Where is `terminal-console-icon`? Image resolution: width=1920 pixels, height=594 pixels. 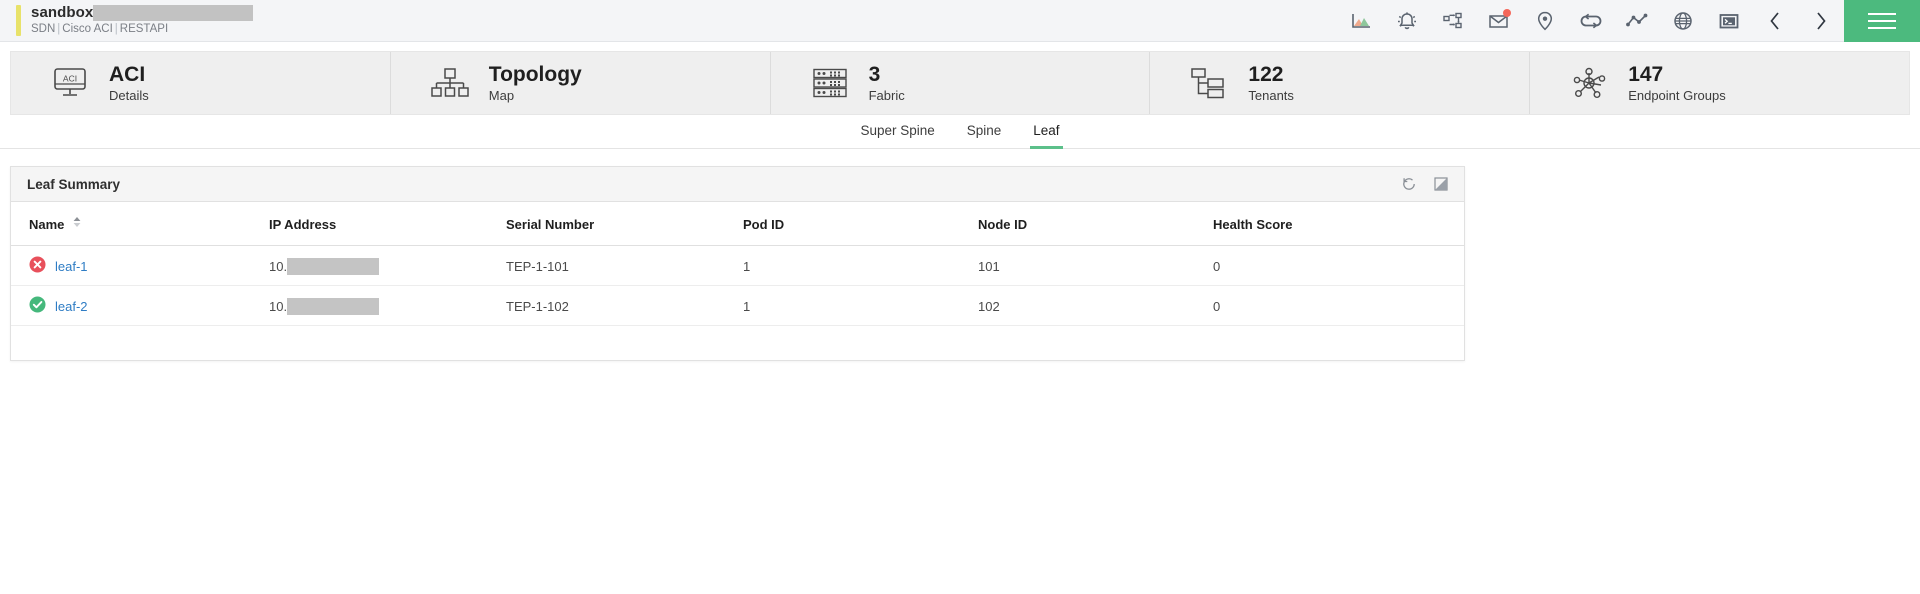
terminal-console-icon is located at coordinates (1729, 21).